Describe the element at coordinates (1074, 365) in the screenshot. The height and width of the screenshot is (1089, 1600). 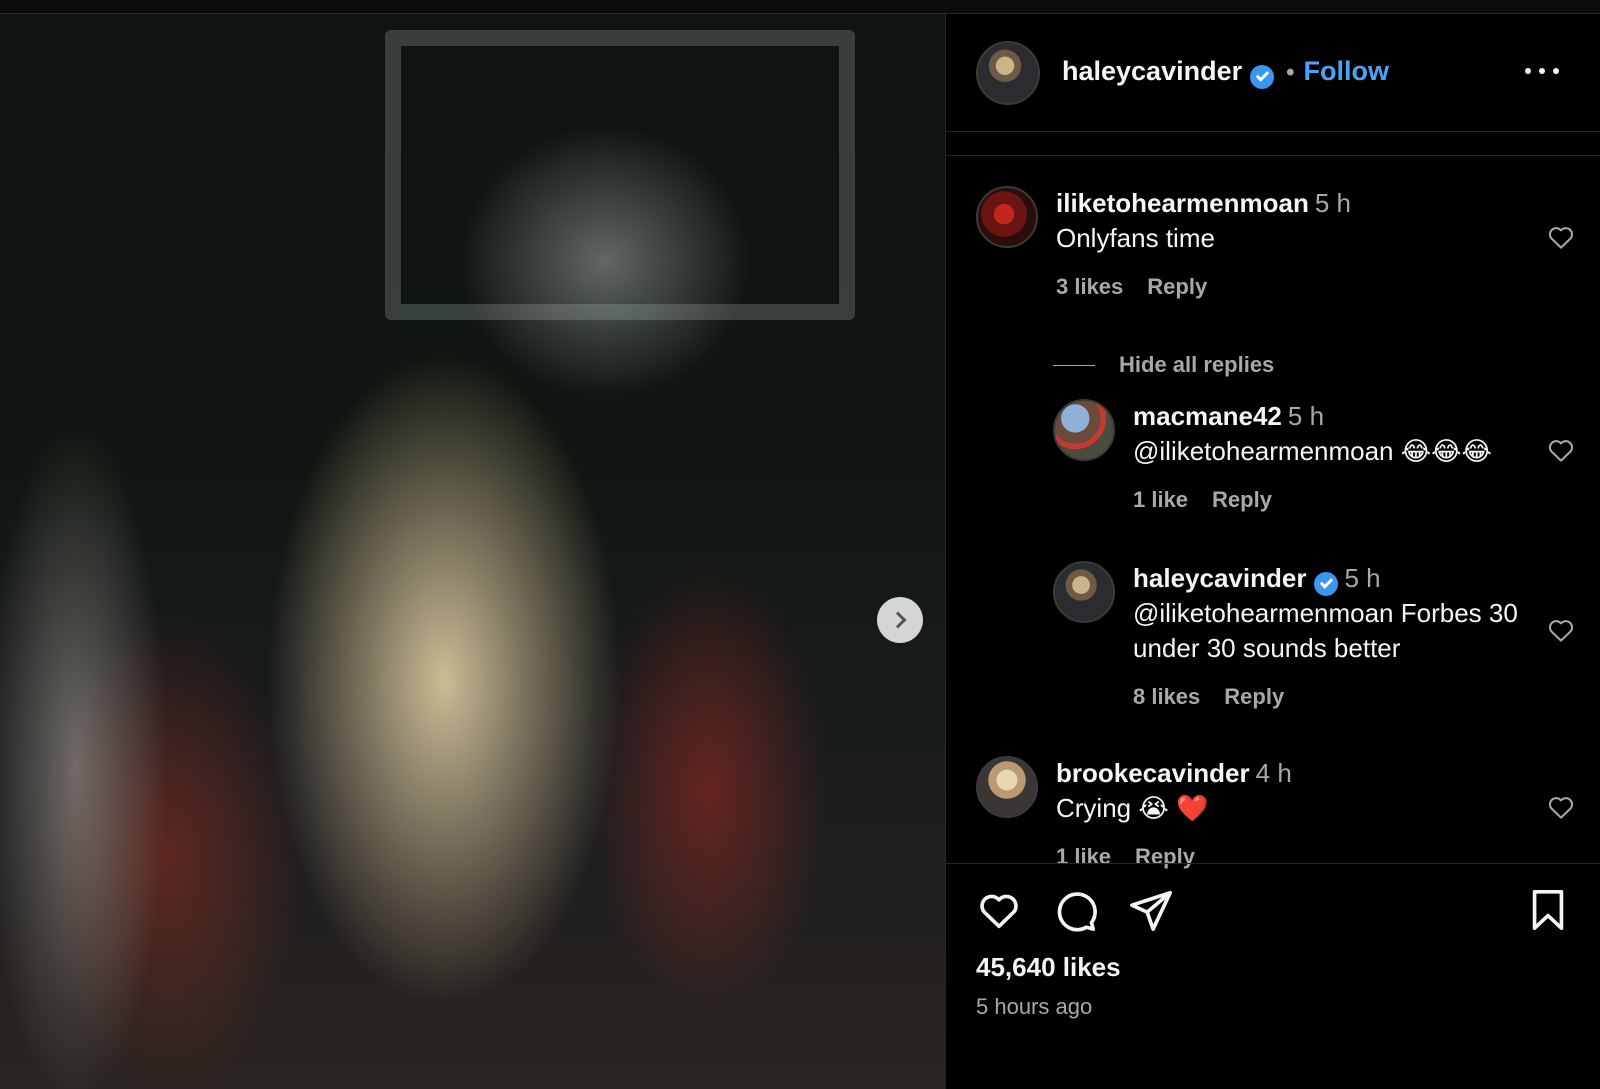
I see `divider-line` at that location.